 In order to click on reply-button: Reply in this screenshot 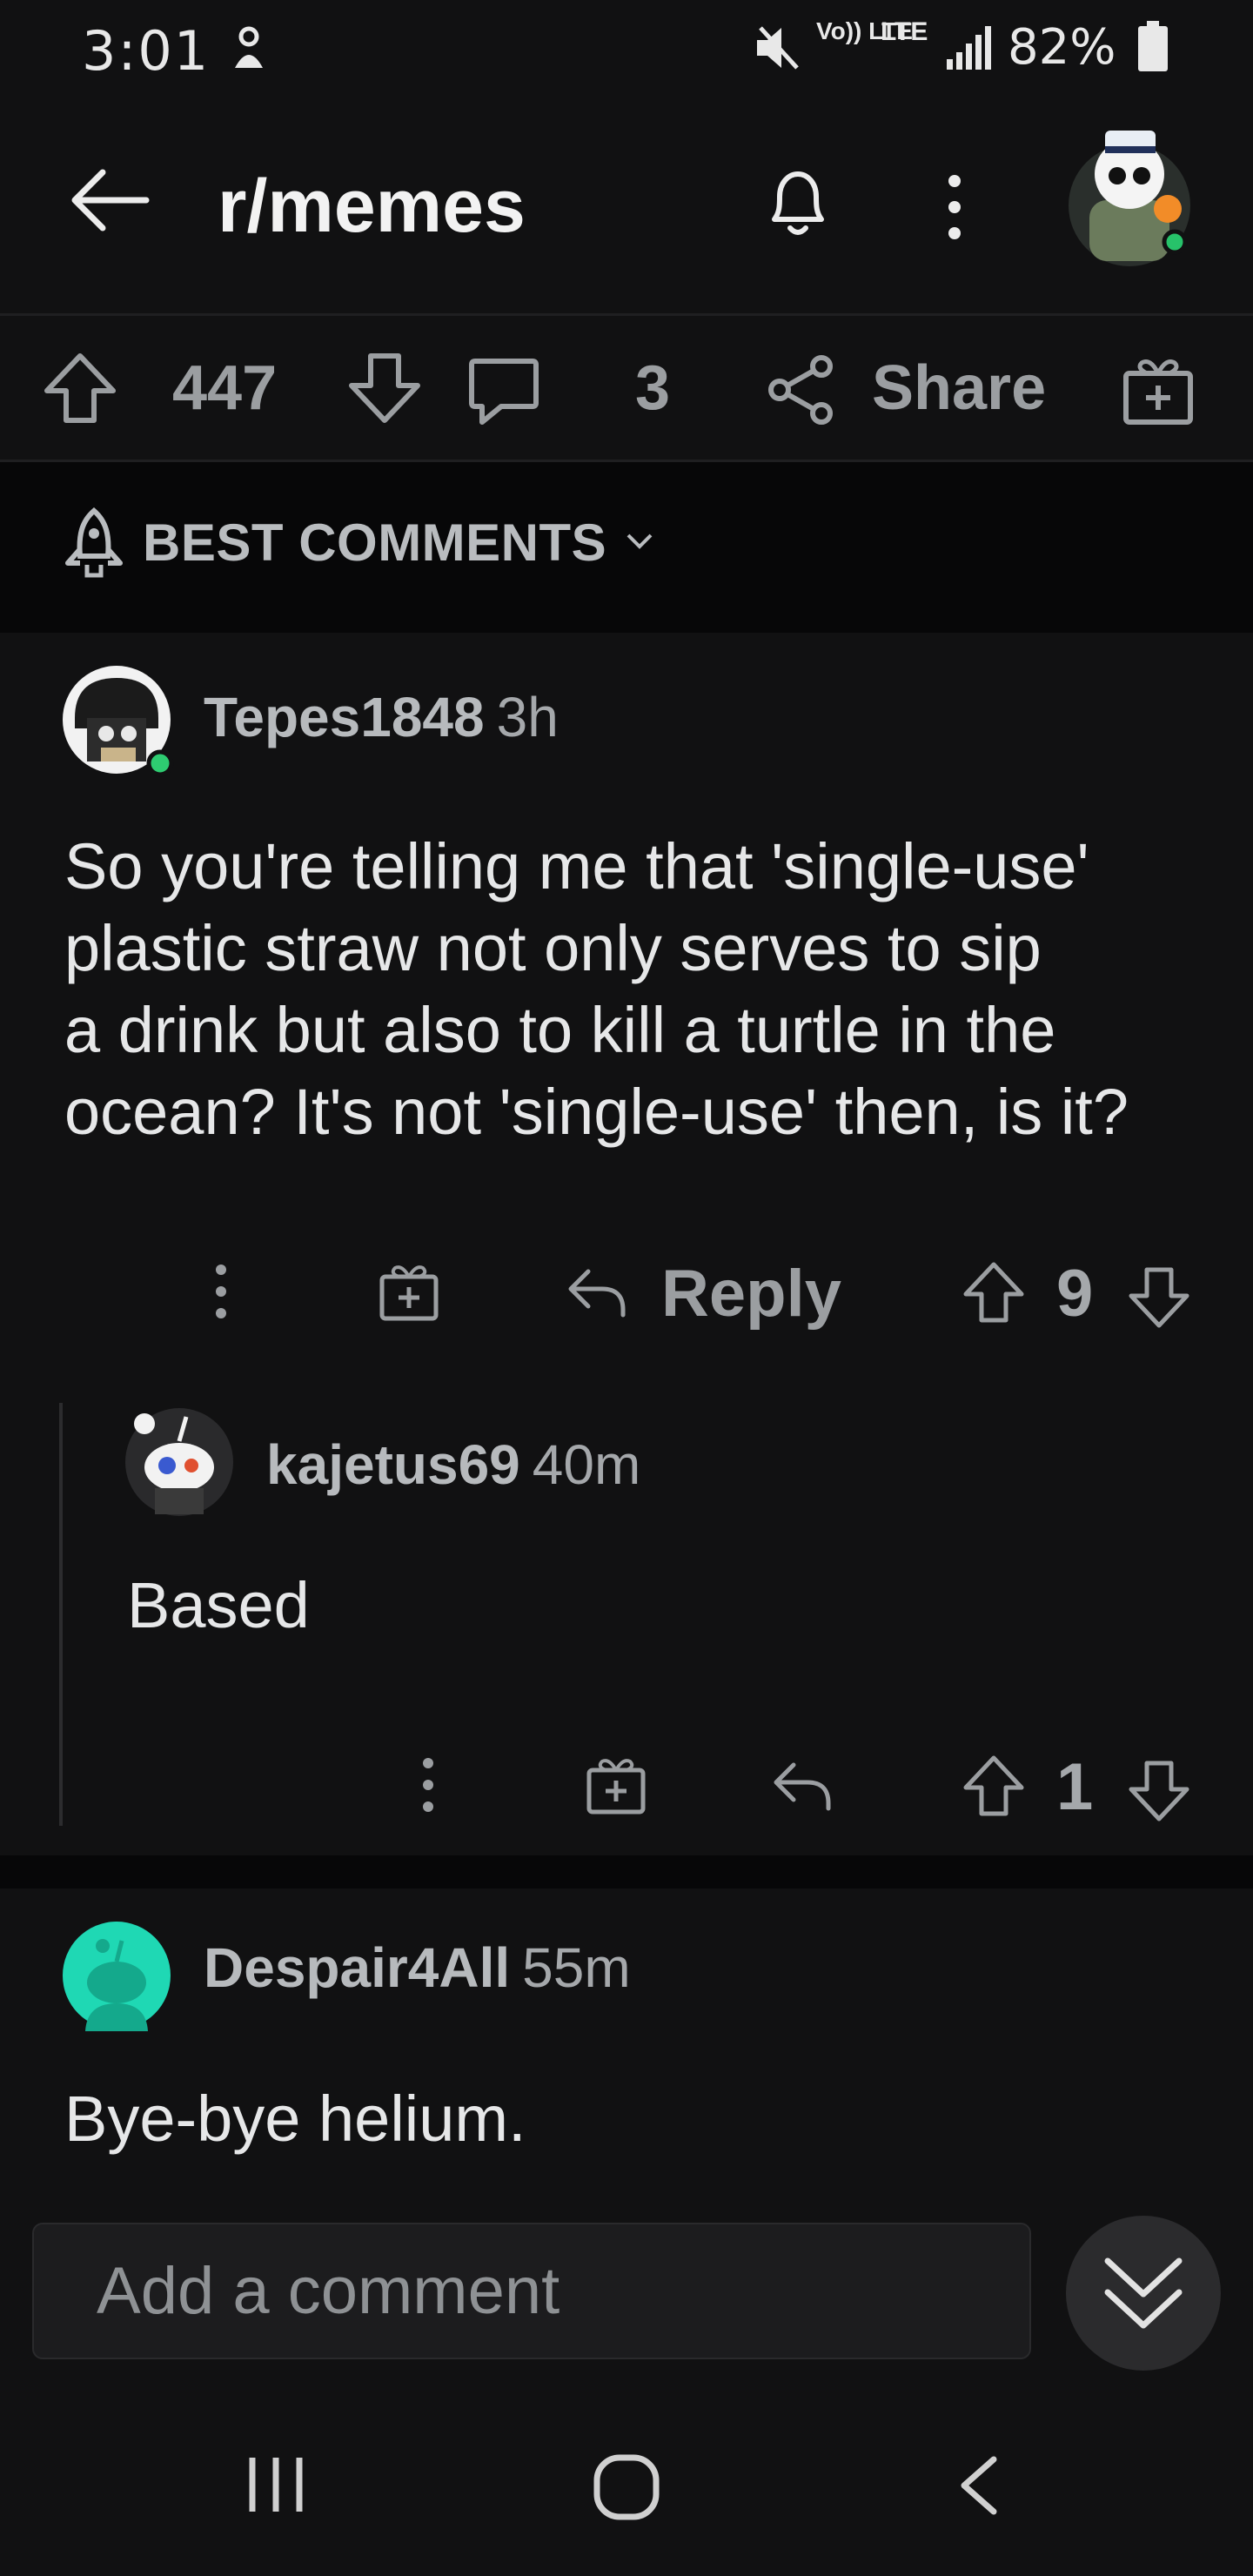, I will do `click(751, 1294)`.